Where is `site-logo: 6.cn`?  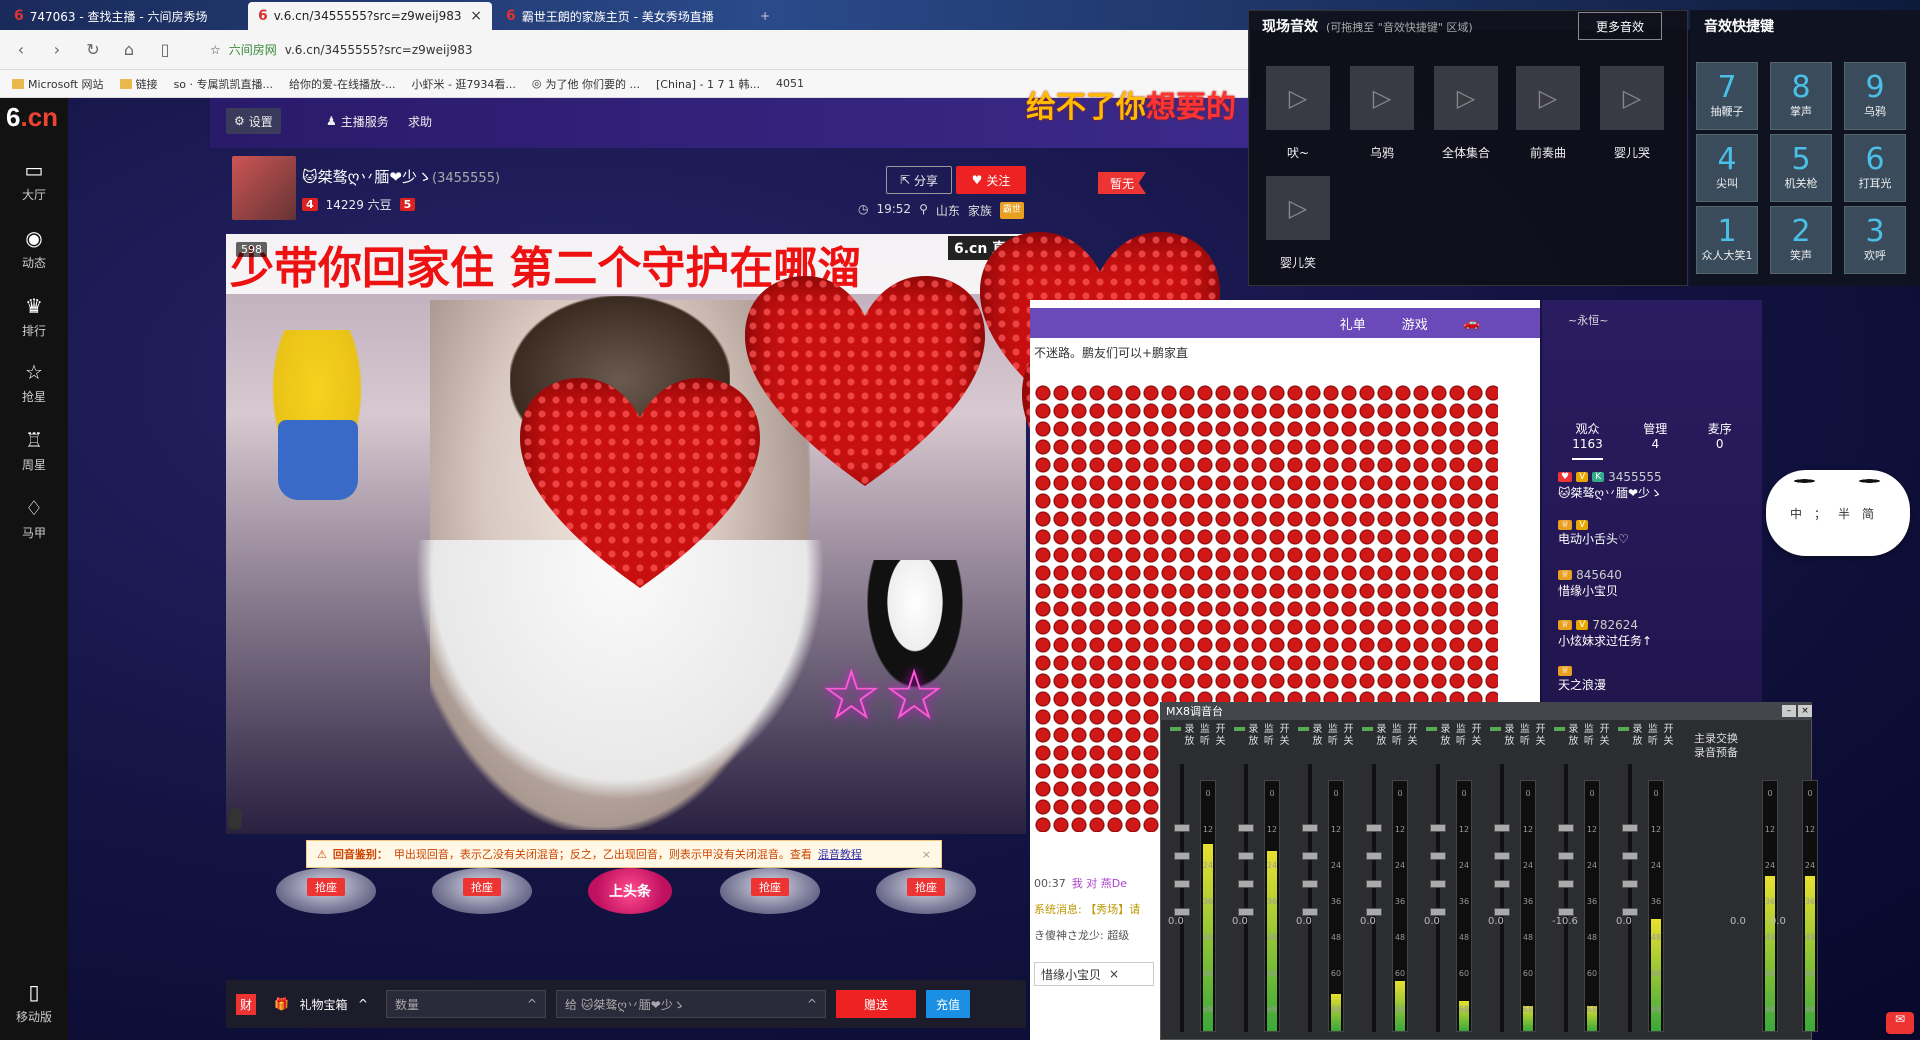 site-logo: 6.cn is located at coordinates (36, 120).